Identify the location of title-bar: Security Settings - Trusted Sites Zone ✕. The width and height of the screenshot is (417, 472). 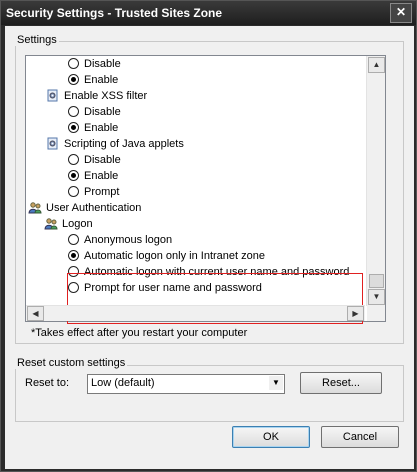
(208, 13).